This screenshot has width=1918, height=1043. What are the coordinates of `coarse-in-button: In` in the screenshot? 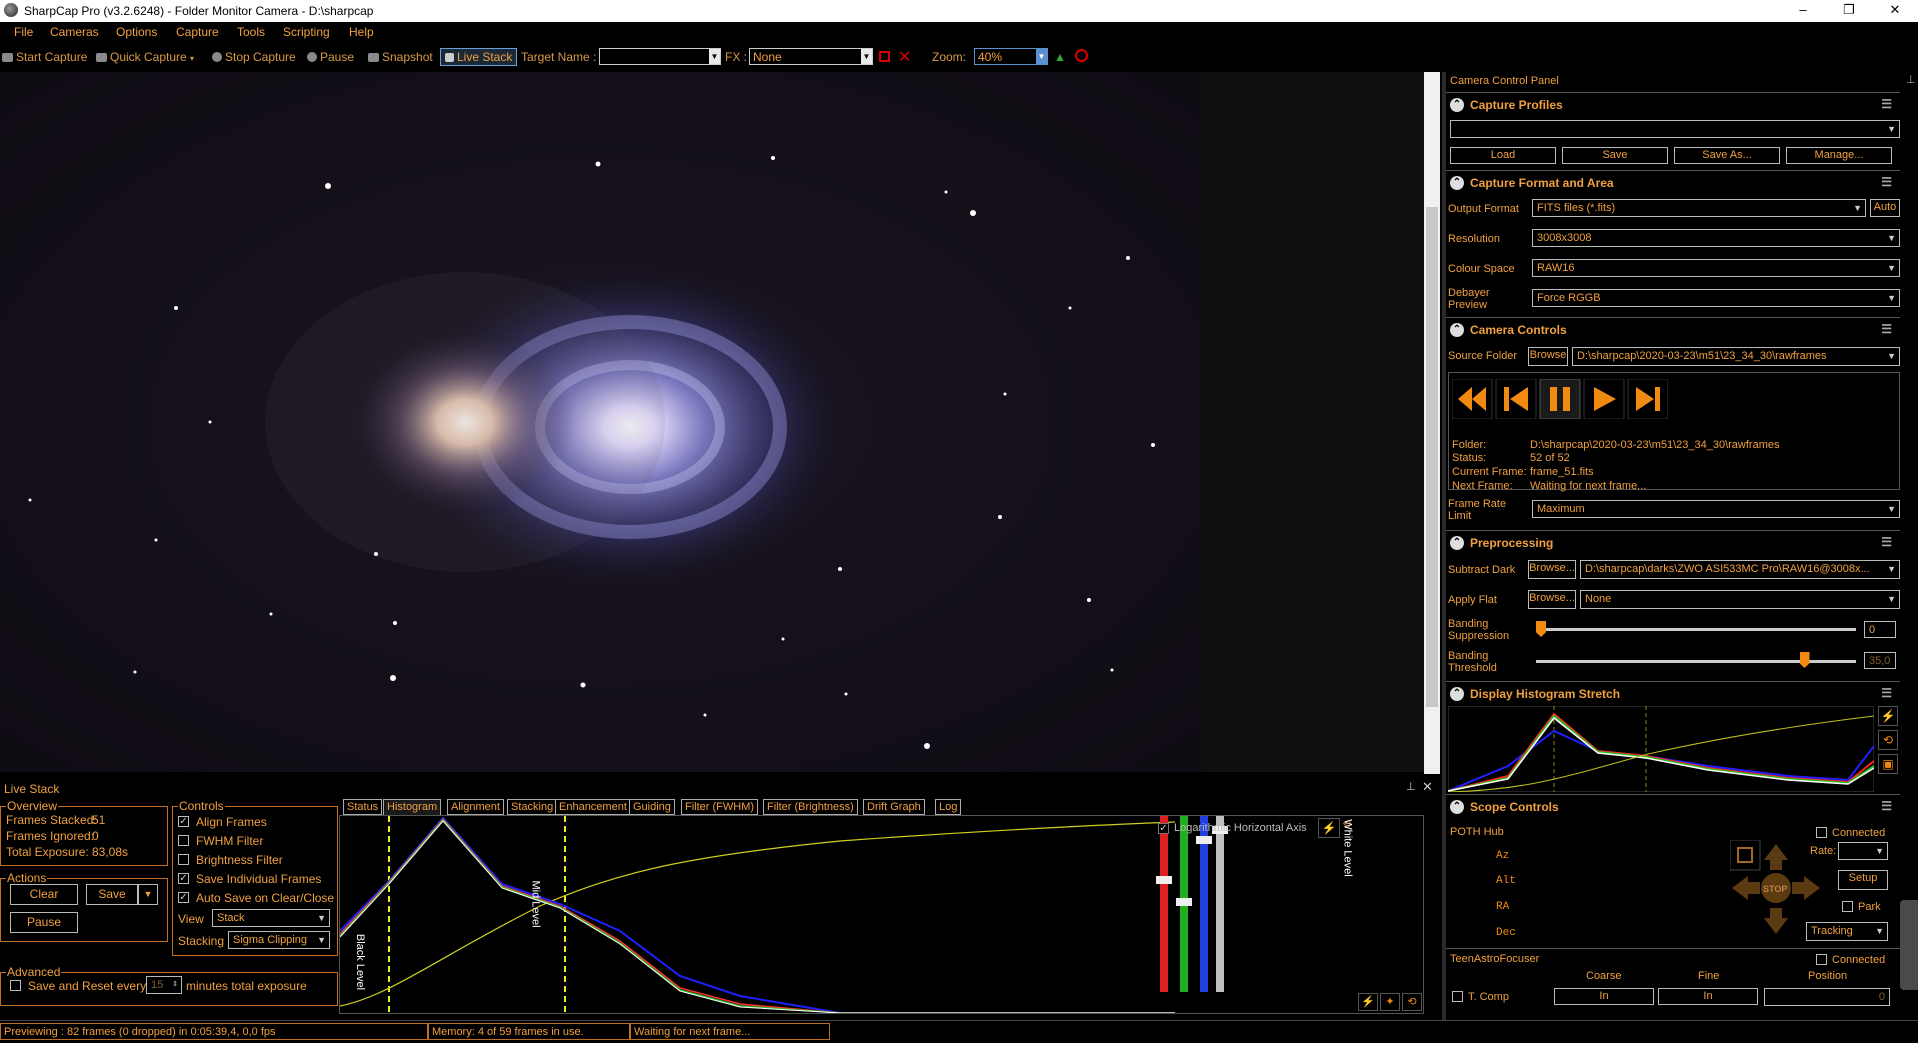 It's located at (1604, 996).